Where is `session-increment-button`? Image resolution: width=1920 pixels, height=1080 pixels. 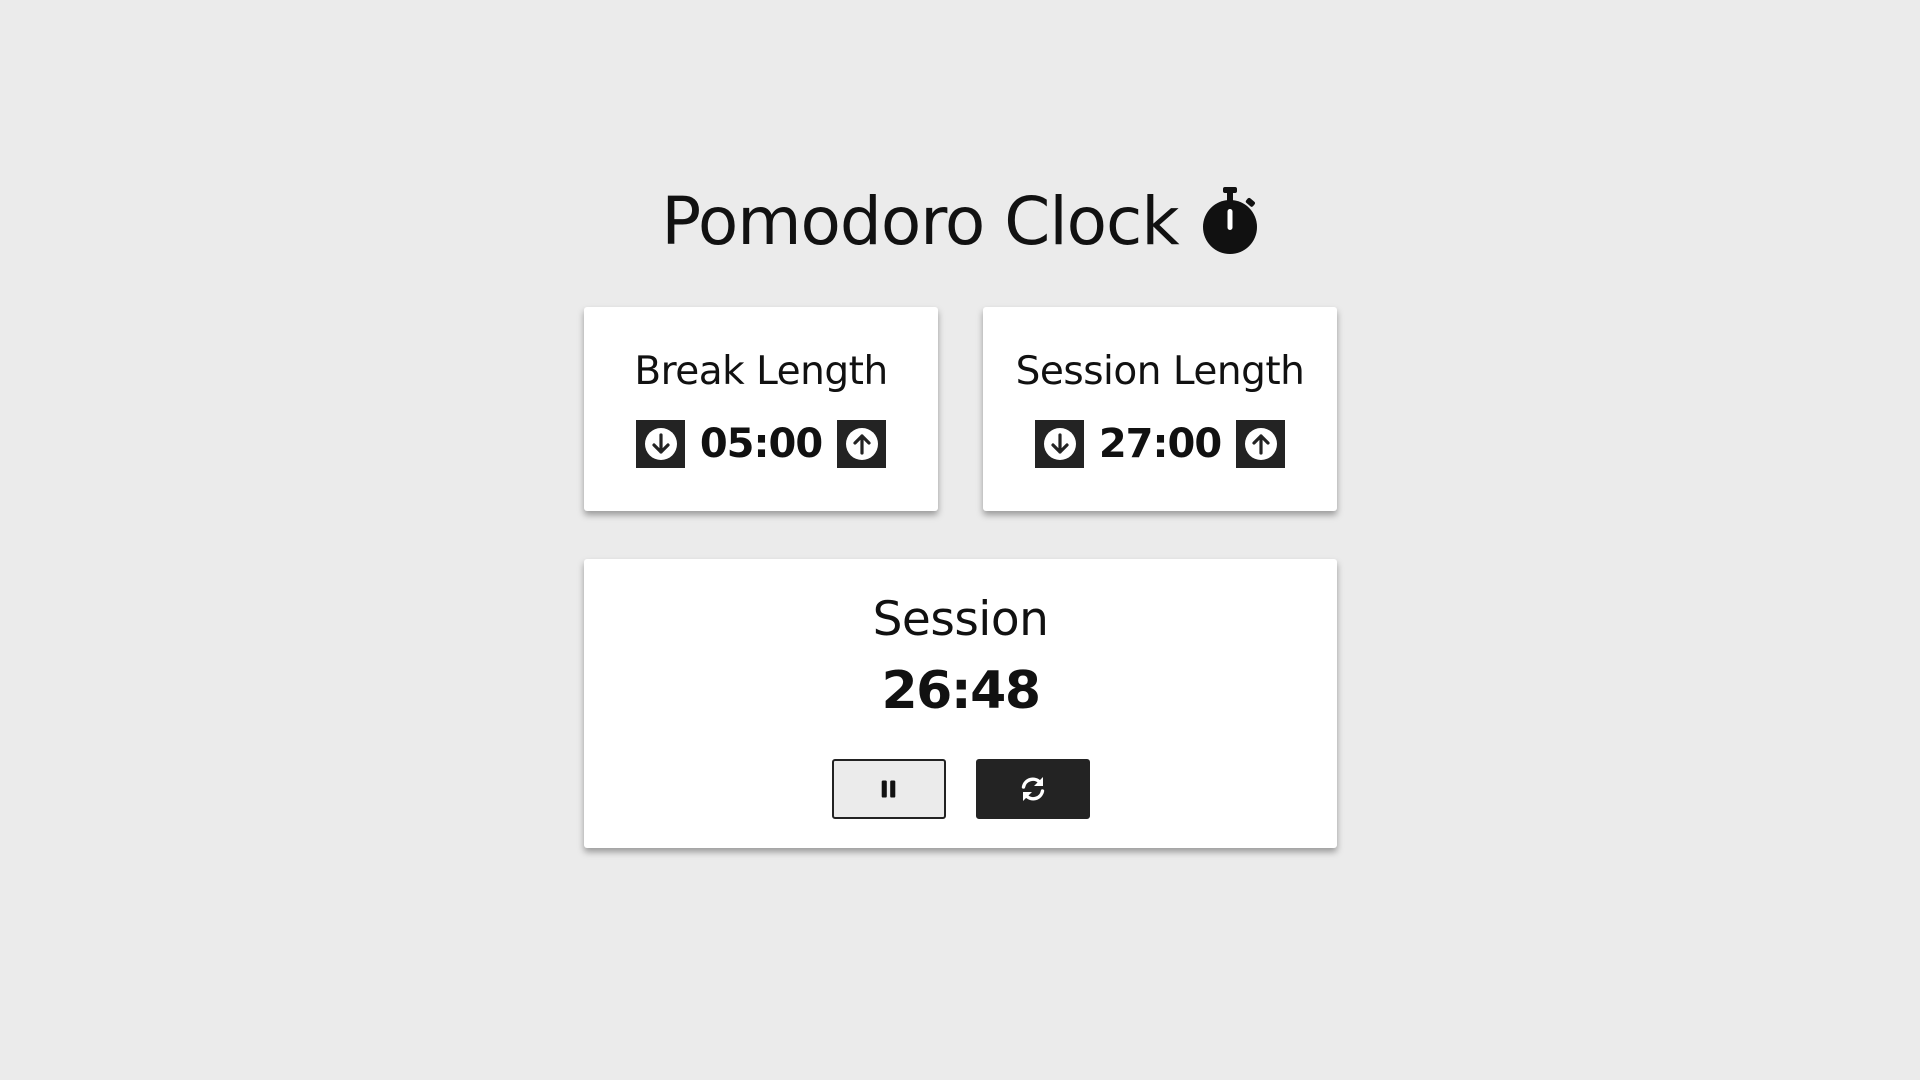 session-increment-button is located at coordinates (1260, 444).